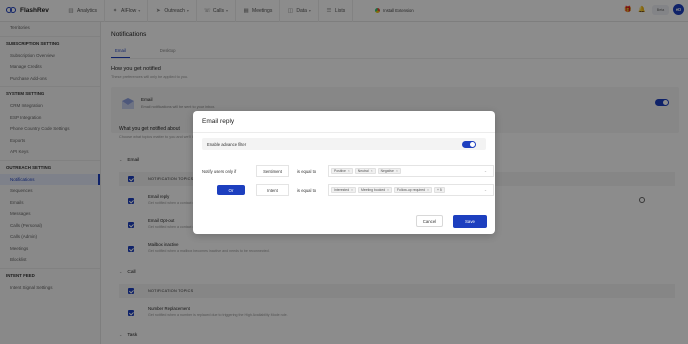 Image resolution: width=688 pixels, height=344 pixels. What do you see at coordinates (344, 144) in the screenshot?
I see `advance-filter-row: Enable advance filter` at bounding box center [344, 144].